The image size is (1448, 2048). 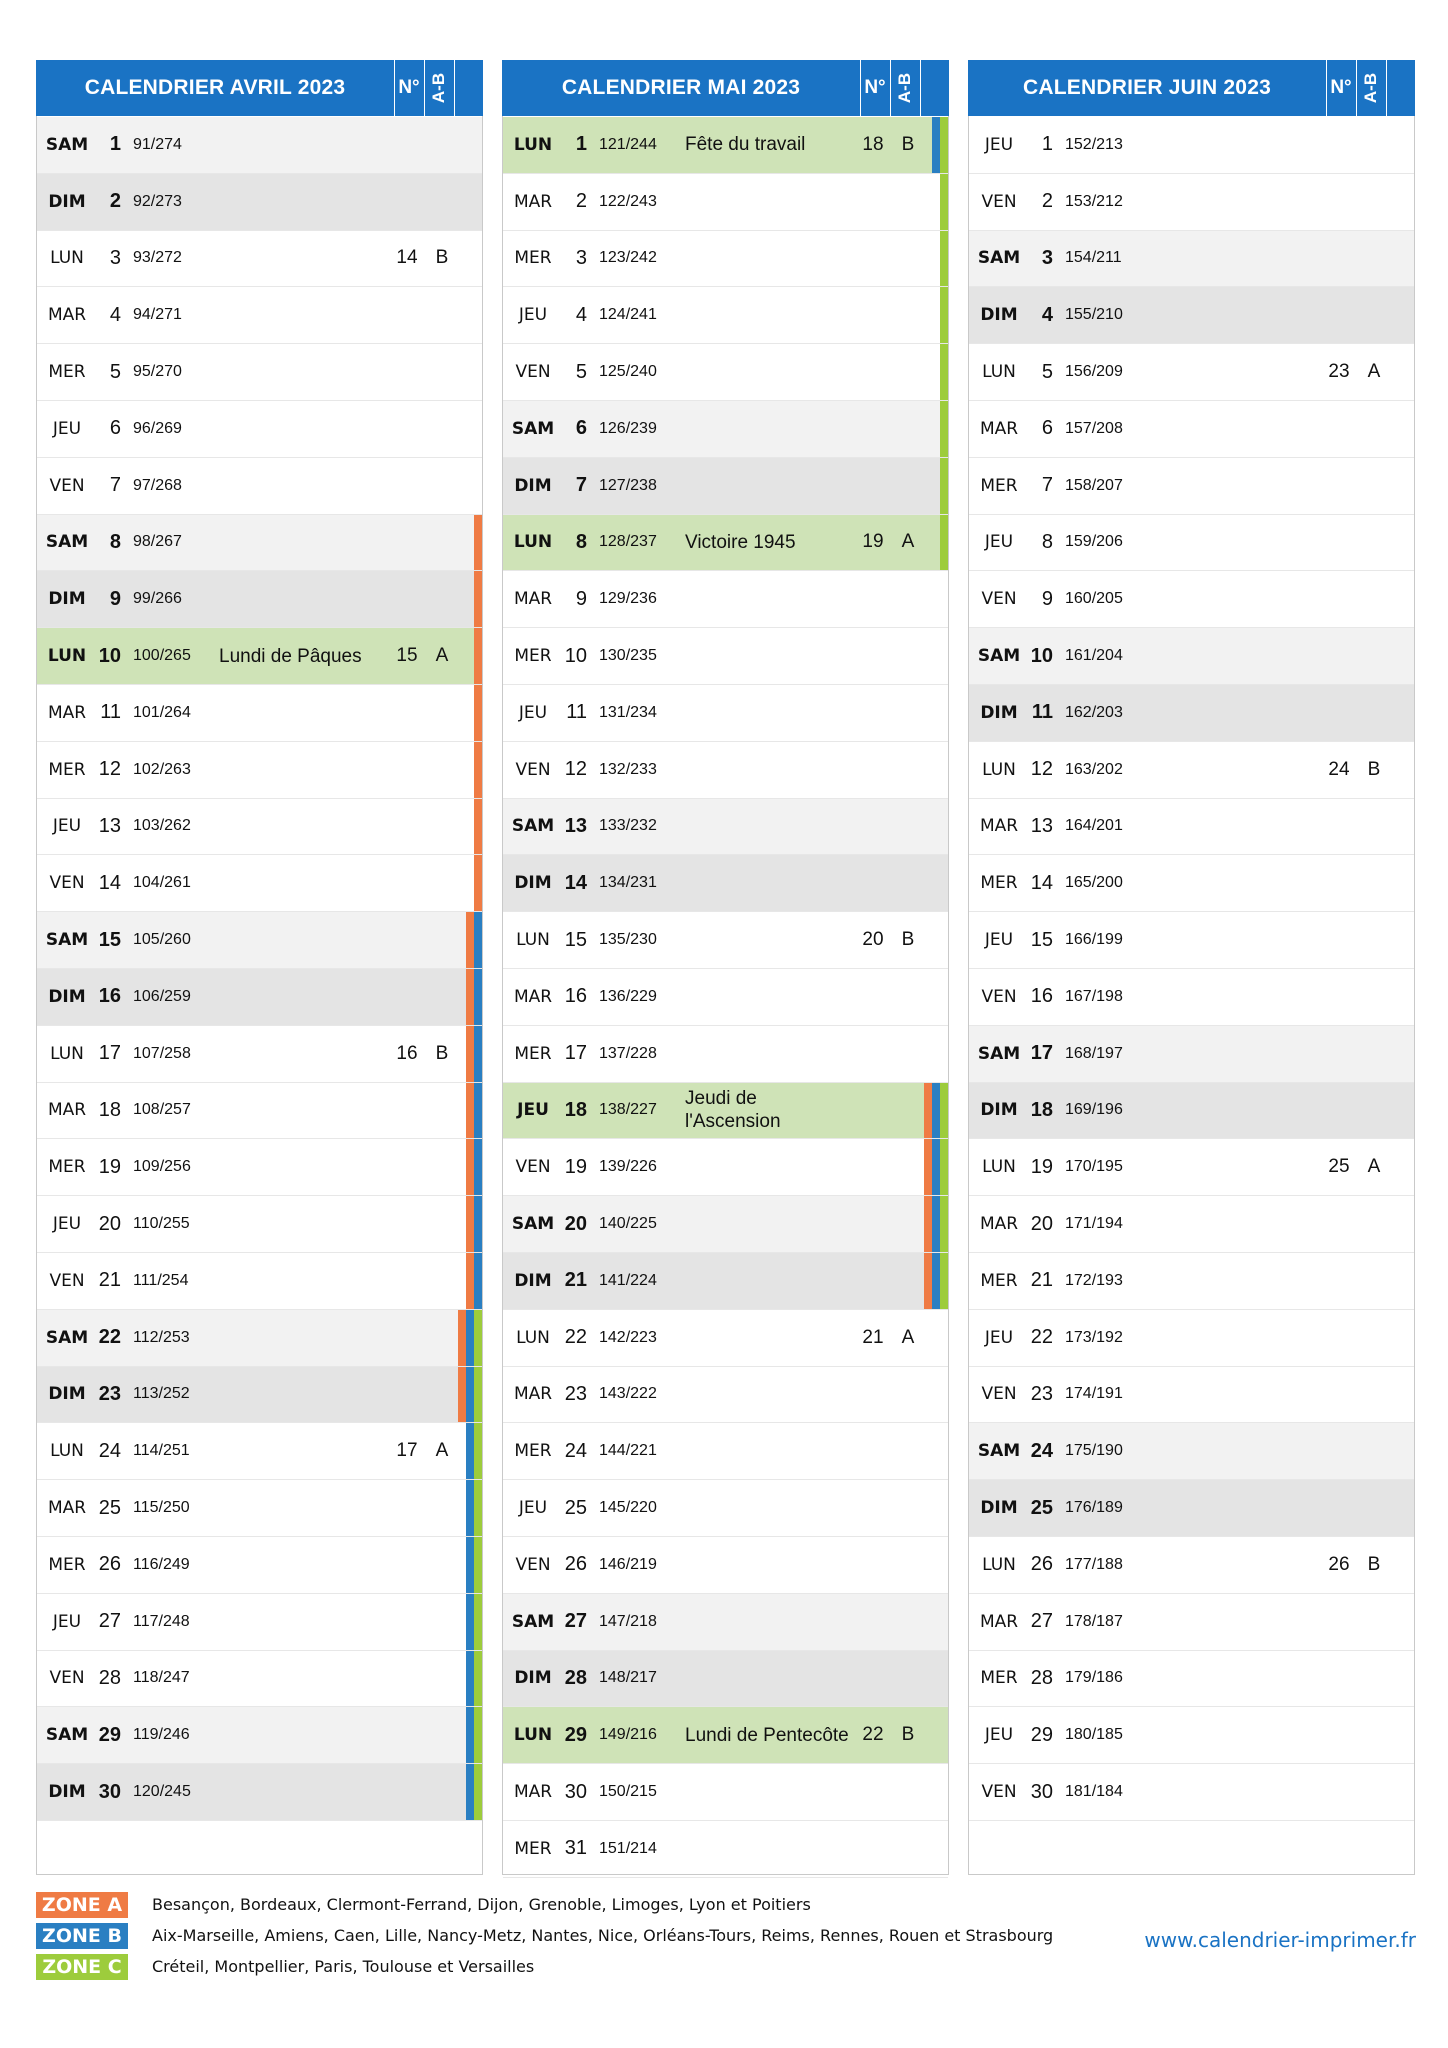 What do you see at coordinates (575, 1848) in the screenshot?
I see `day-number: 31` at bounding box center [575, 1848].